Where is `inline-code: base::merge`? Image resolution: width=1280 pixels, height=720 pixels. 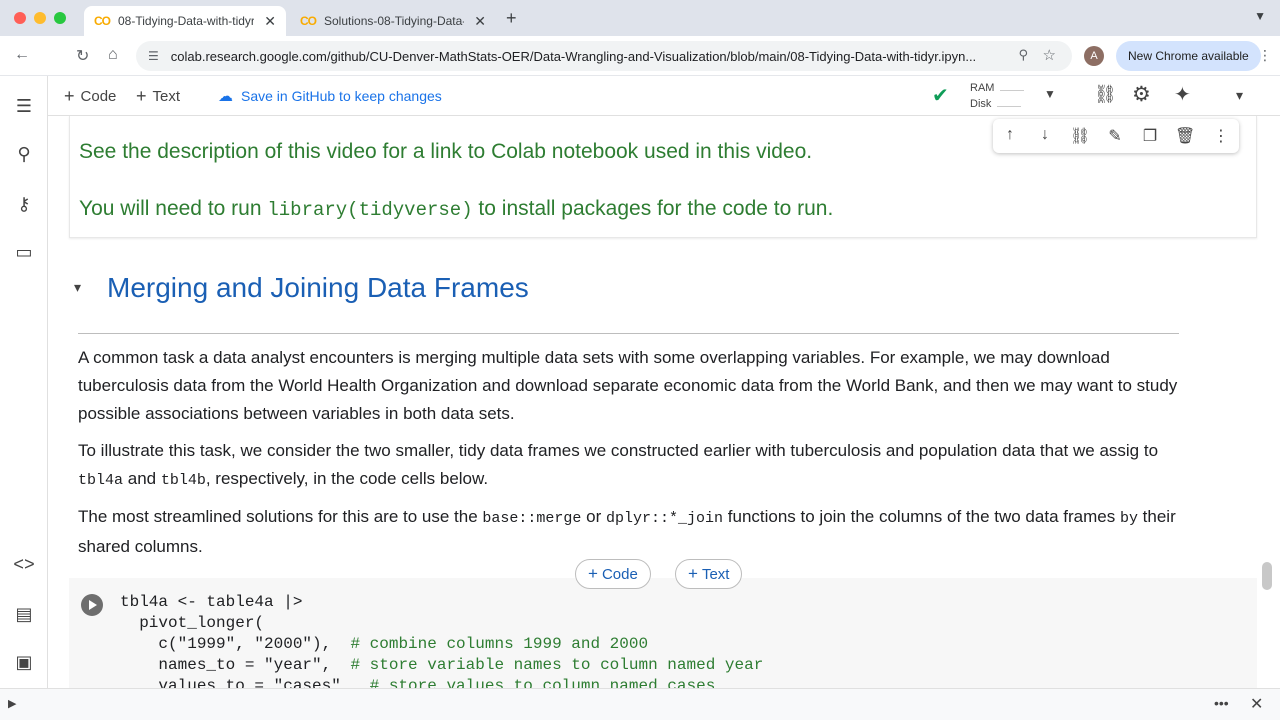 inline-code: base::merge is located at coordinates (532, 518).